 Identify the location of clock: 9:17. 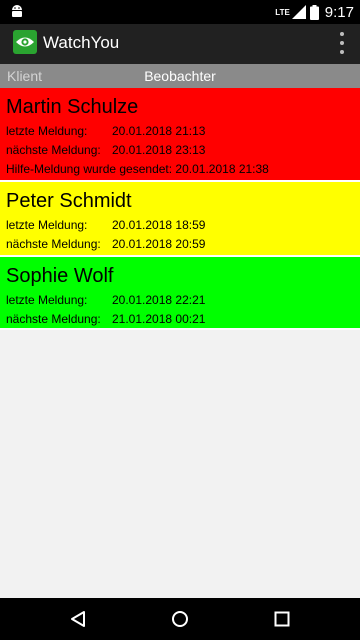
(339, 12).